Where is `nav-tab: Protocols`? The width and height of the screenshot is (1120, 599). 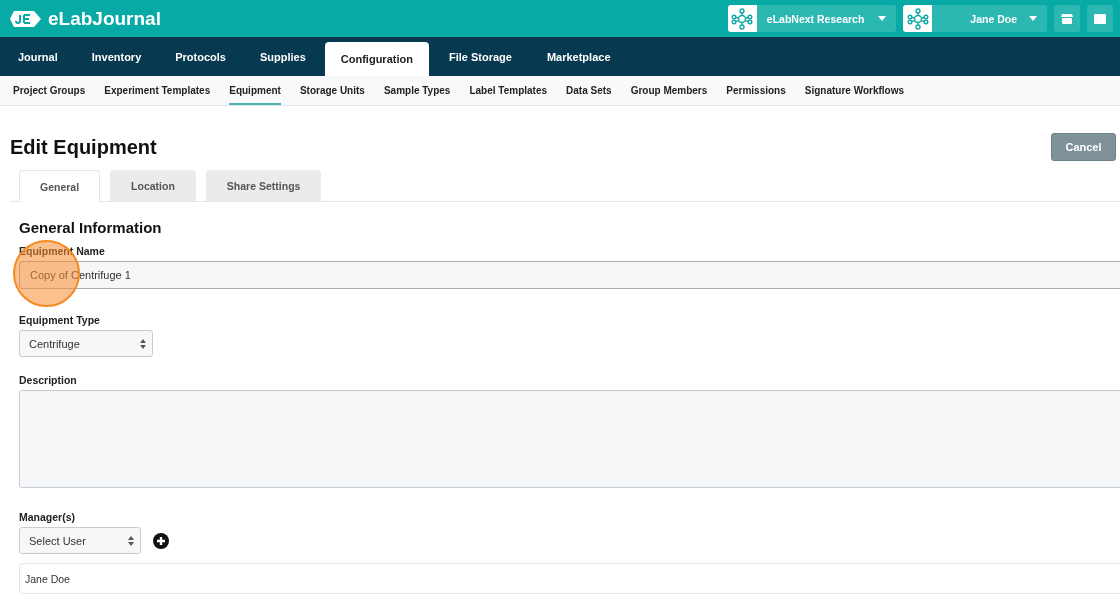
nav-tab: Protocols is located at coordinates (200, 56).